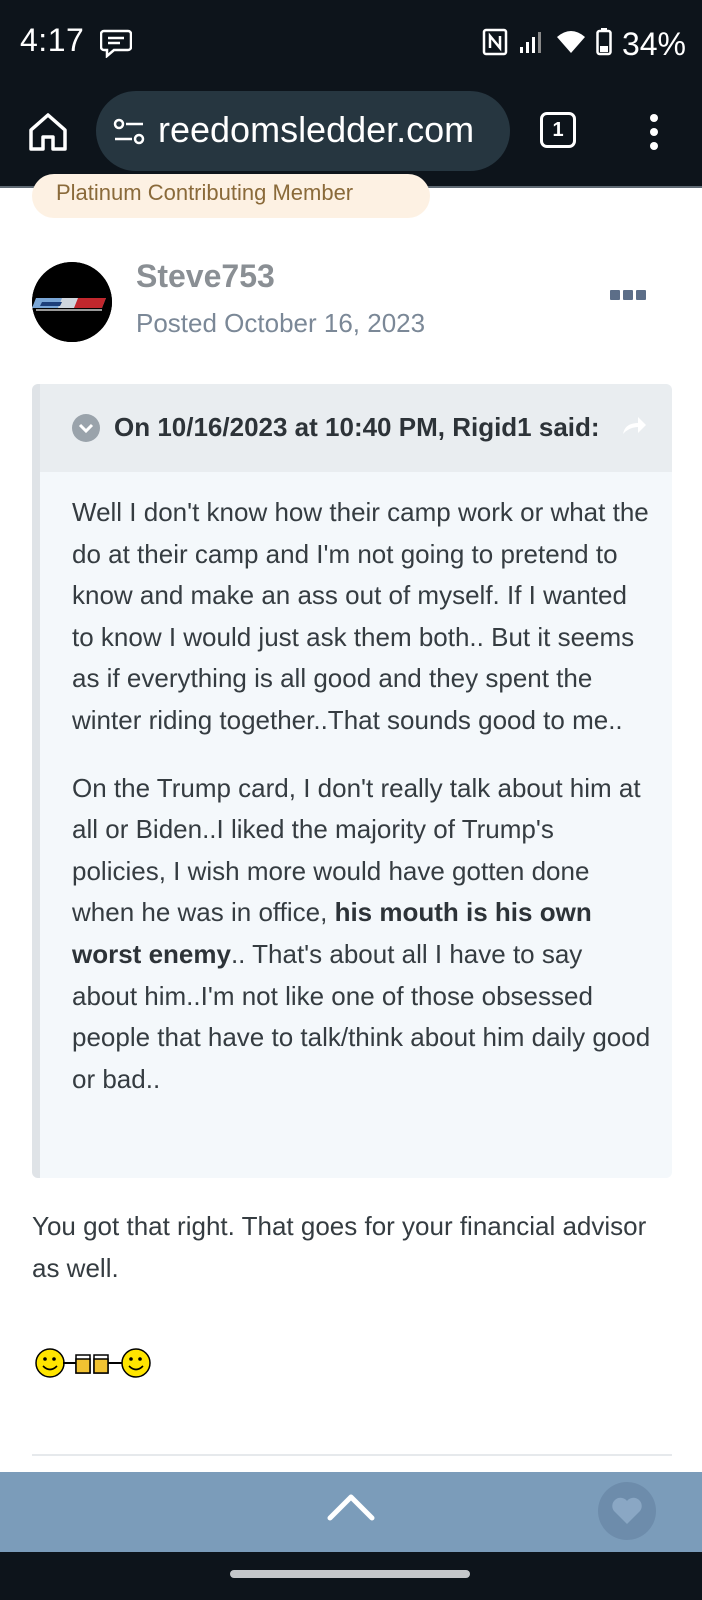  What do you see at coordinates (558, 130) in the screenshot?
I see `tabs-icon: 1` at bounding box center [558, 130].